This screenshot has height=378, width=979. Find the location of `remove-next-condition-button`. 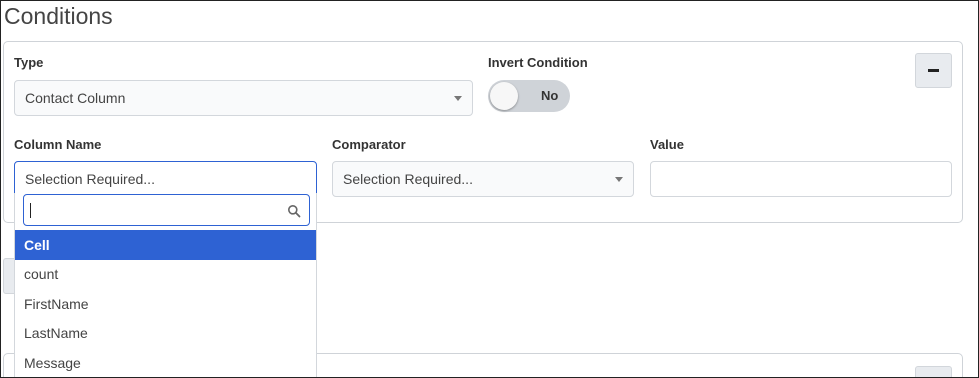

remove-next-condition-button is located at coordinates (933, 372).